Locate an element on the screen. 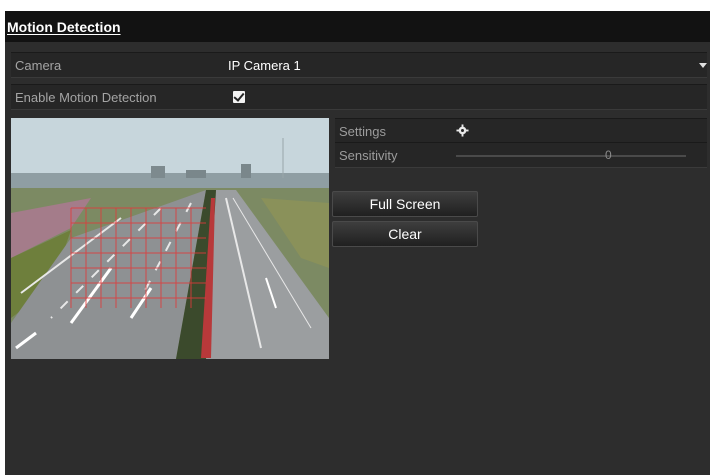 The height and width of the screenshot is (475, 710). camera-row: Camera IP Camera 1 is located at coordinates (359, 65).